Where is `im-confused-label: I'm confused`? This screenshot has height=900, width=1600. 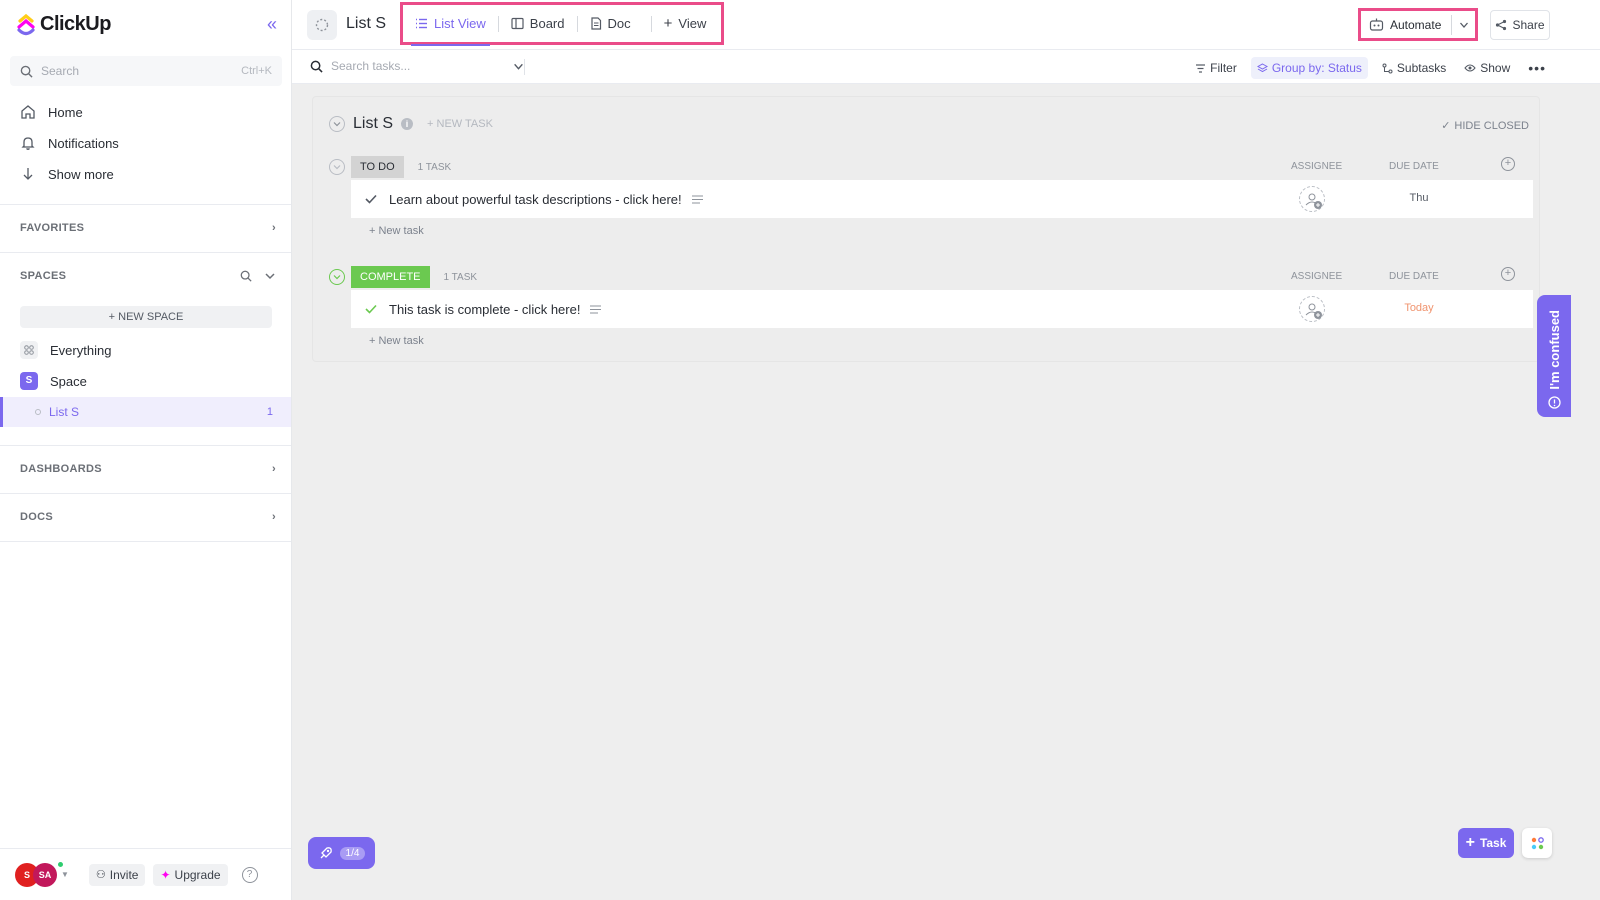 im-confused-label: I'm confused is located at coordinates (1554, 350).